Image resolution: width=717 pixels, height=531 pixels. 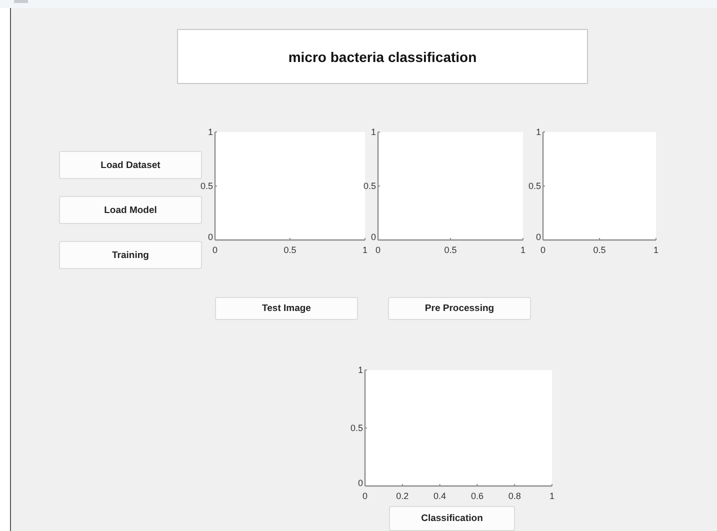 I want to click on tick-label: 0.4, so click(x=440, y=496).